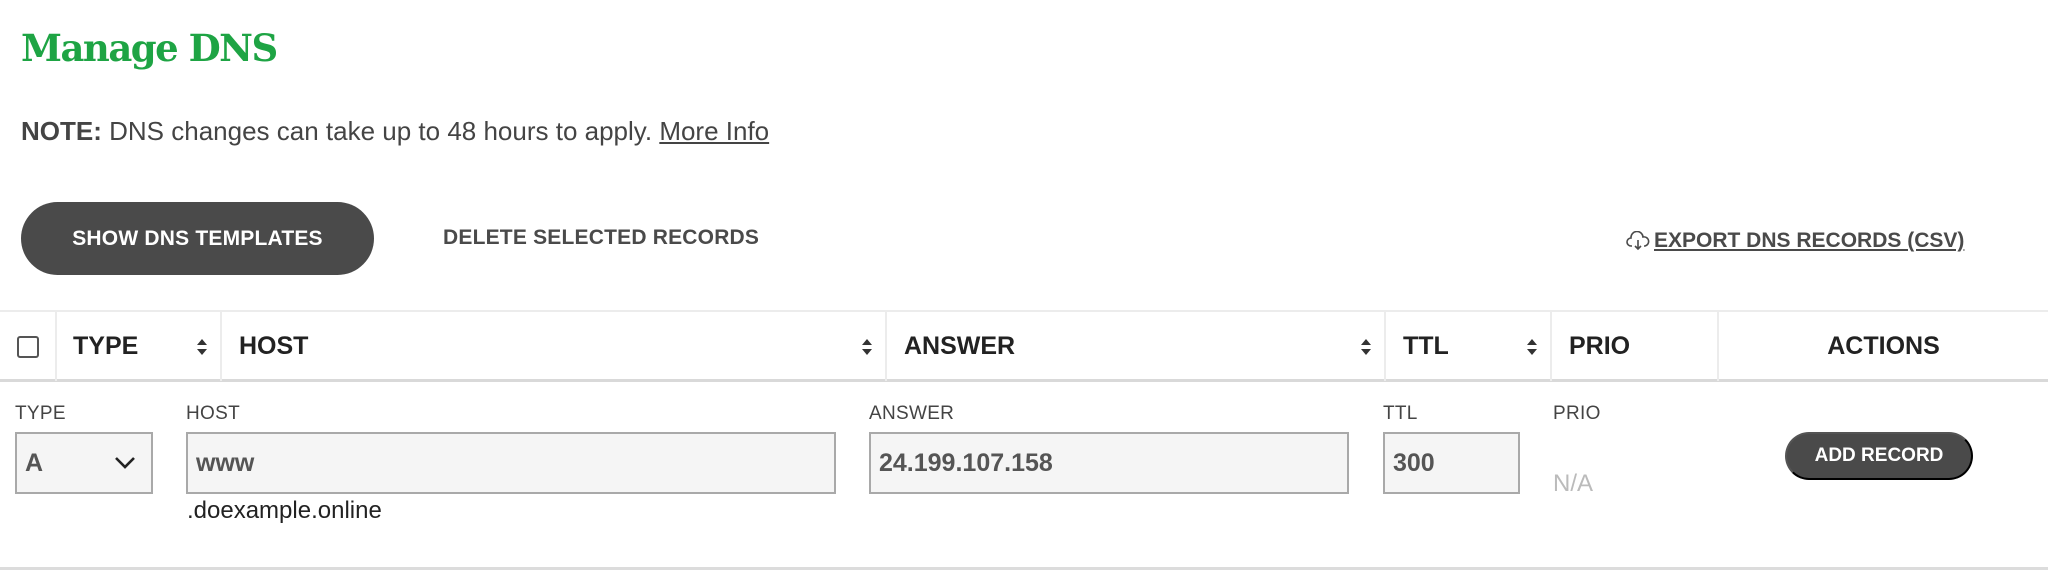 Image resolution: width=2048 pixels, height=580 pixels. What do you see at coordinates (1426, 346) in the screenshot?
I see `column-header-ttl-label: TTL` at bounding box center [1426, 346].